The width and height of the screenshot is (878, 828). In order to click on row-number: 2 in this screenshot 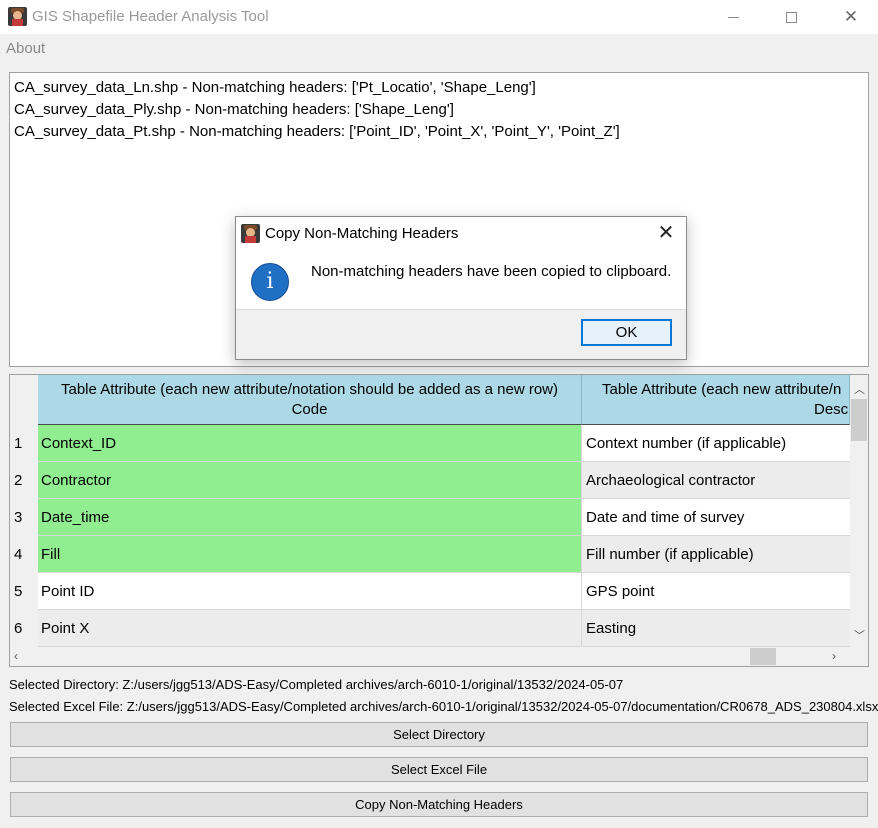, I will do `click(24, 480)`.